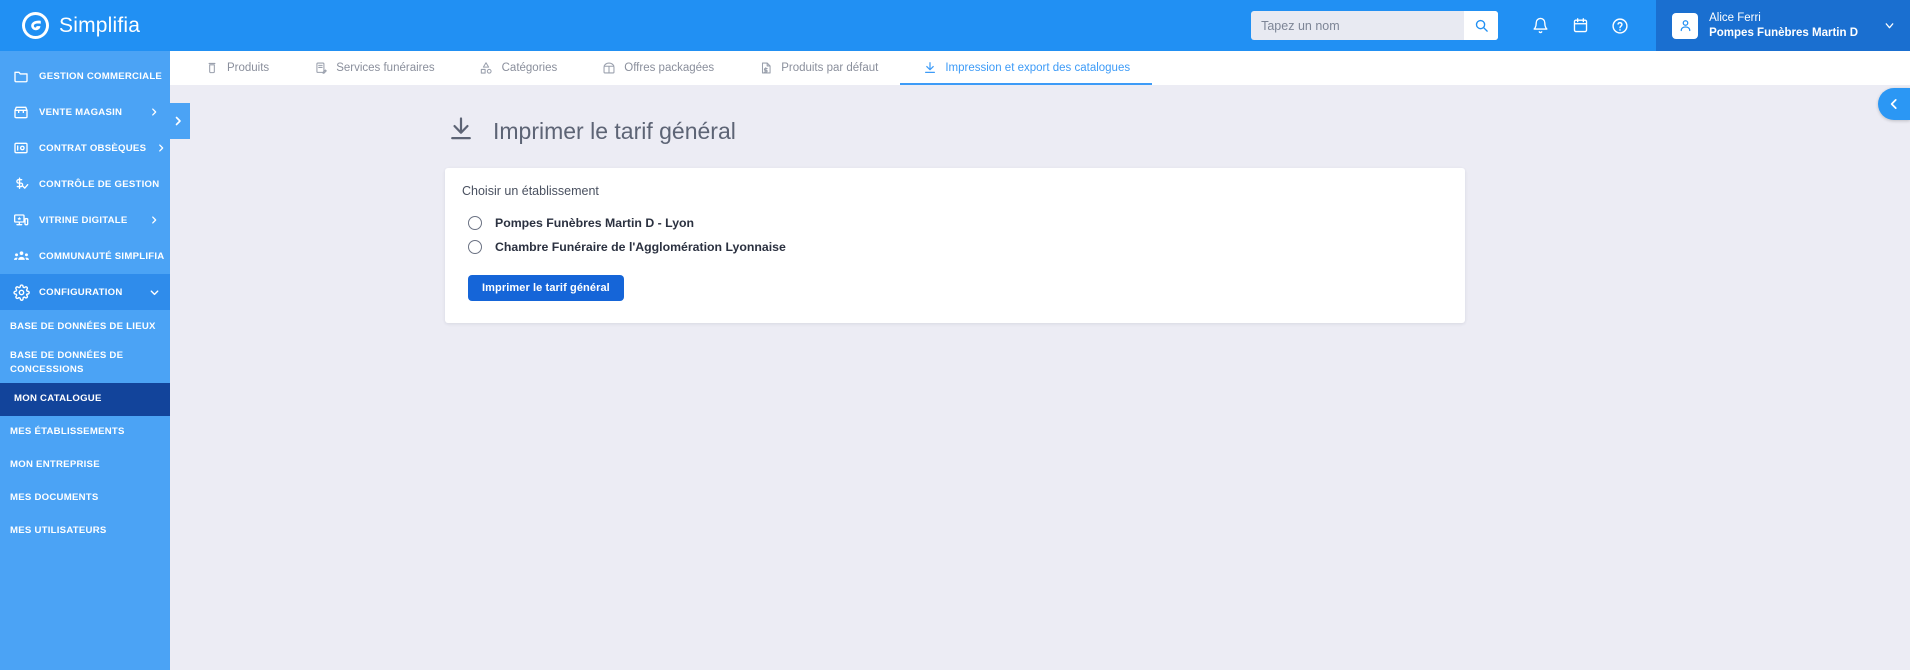  I want to click on contract-icon, so click(21, 148).